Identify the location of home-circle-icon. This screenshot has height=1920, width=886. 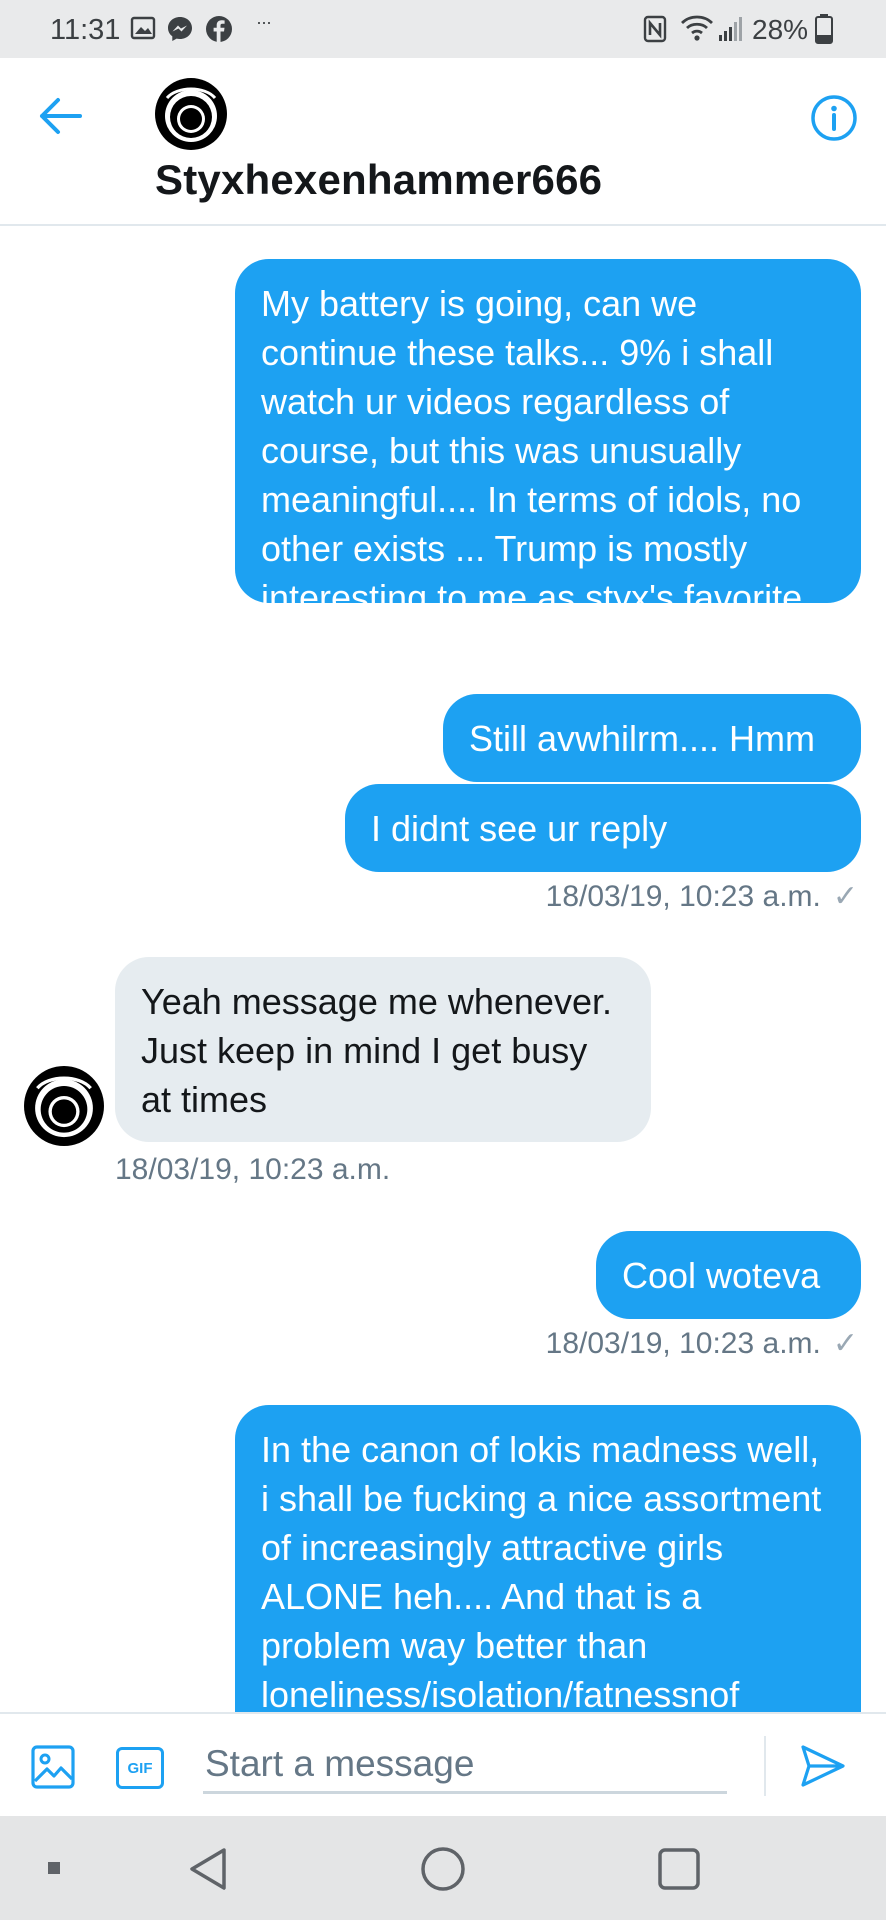
(443, 1869).